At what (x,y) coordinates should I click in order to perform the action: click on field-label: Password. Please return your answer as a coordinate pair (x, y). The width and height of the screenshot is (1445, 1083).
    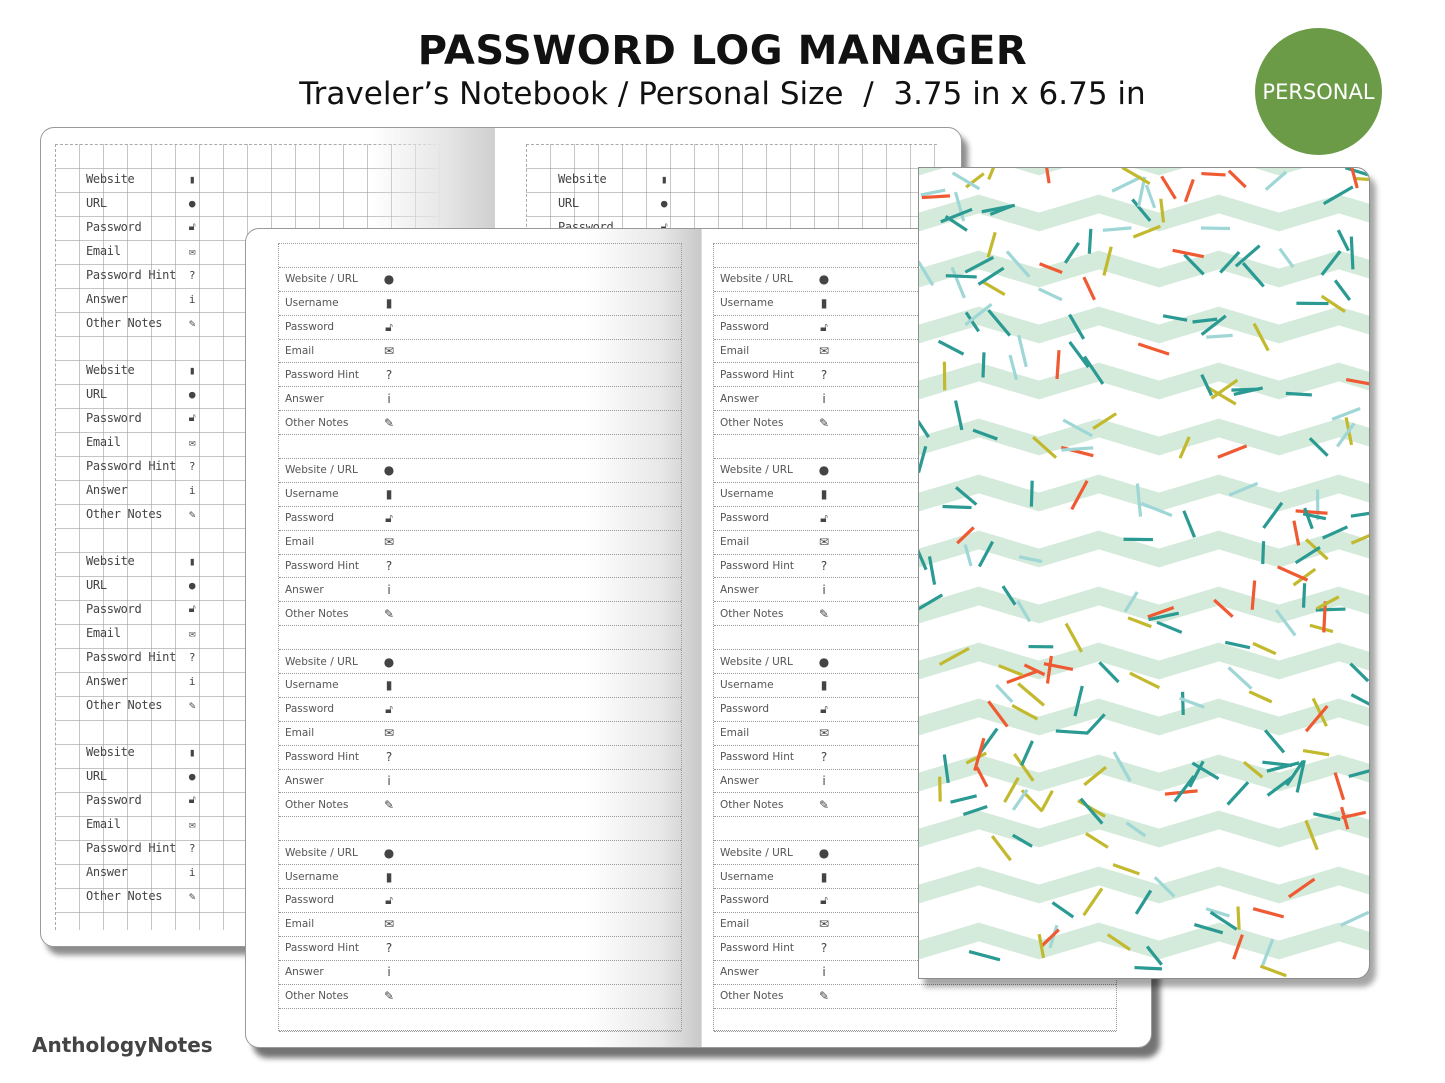
    Looking at the image, I should click on (310, 900).